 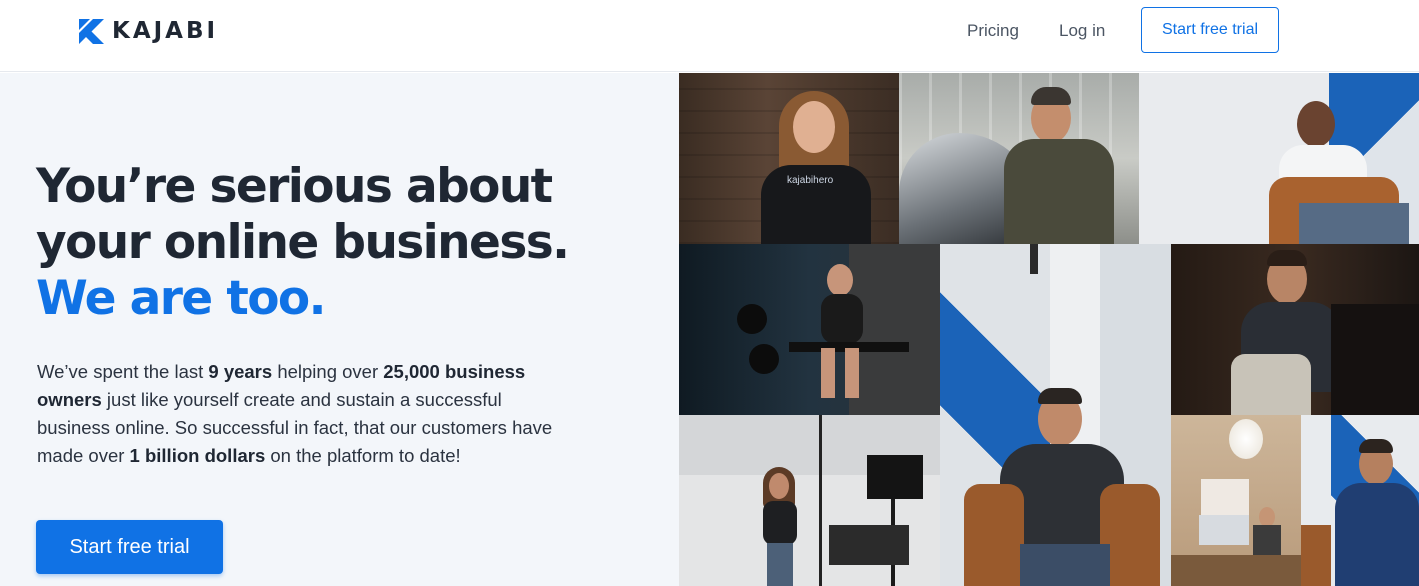 What do you see at coordinates (1279, 158) in the screenshot?
I see `photo-man-in-chair-white-shirt` at bounding box center [1279, 158].